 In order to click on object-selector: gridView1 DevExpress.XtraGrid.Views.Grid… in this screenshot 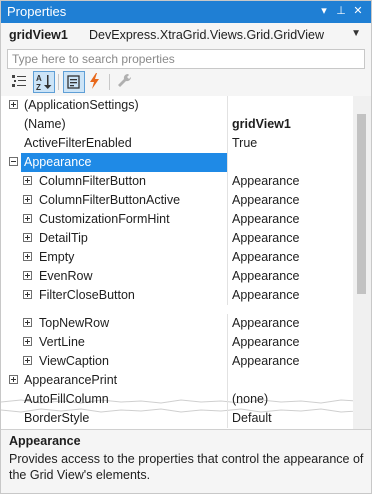, I will do `click(186, 35)`.